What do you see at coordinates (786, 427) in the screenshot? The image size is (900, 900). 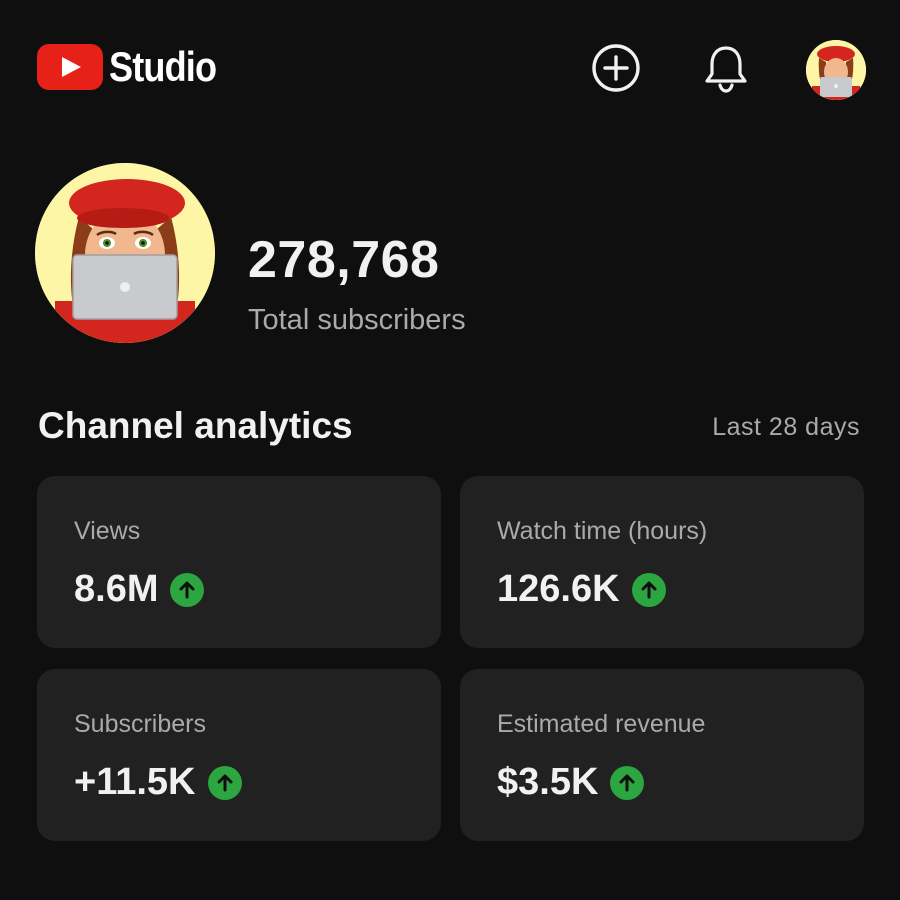 I see `date-range-label: Last 28 days` at bounding box center [786, 427].